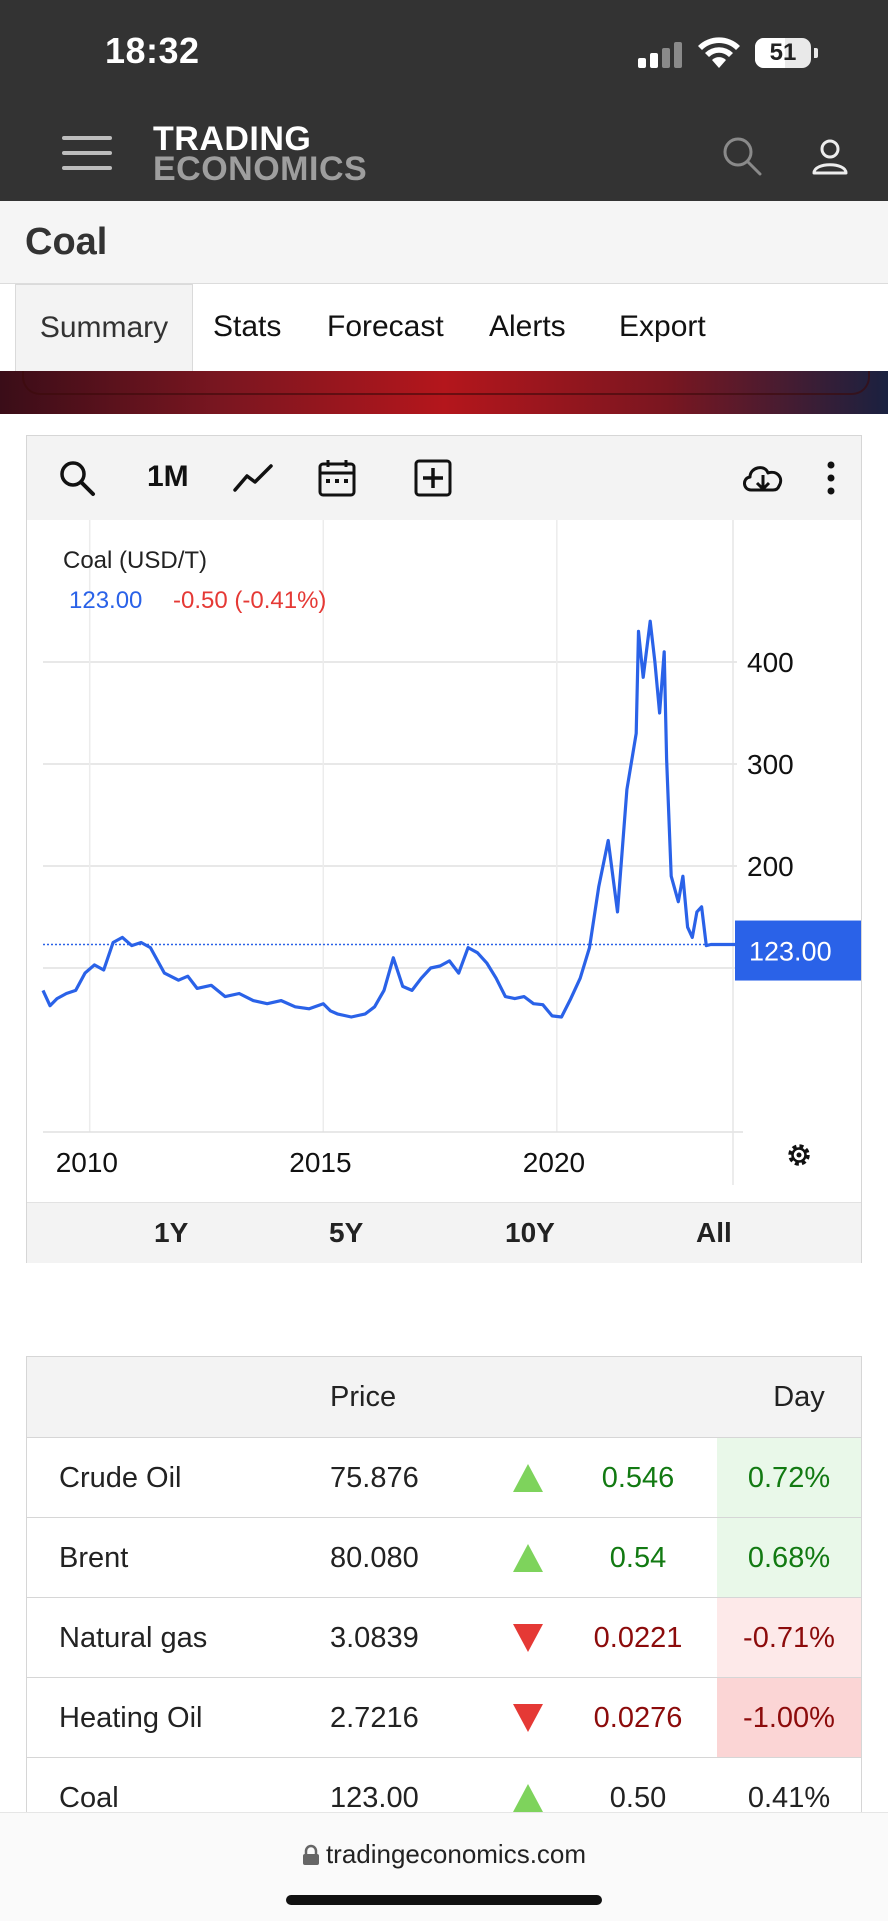  I want to click on y-tick-label: 200, so click(770, 866).